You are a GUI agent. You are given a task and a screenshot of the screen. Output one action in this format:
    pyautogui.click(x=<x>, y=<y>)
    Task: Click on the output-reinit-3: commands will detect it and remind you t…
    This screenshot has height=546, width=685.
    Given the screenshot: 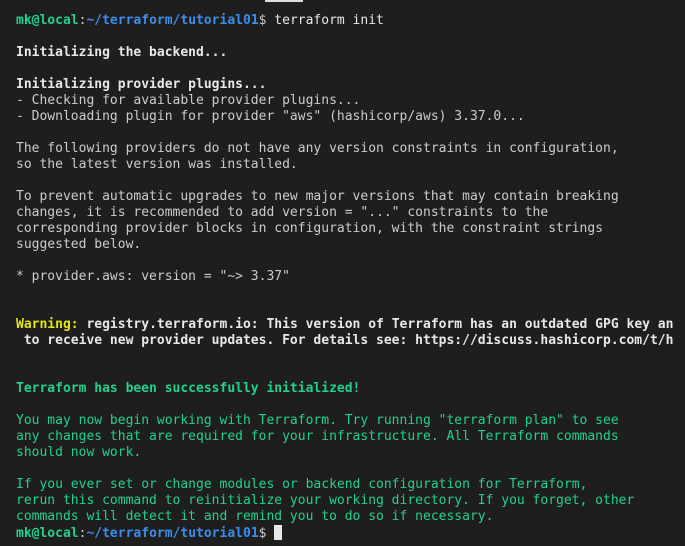 What is the action you would take?
    pyautogui.click(x=255, y=516)
    